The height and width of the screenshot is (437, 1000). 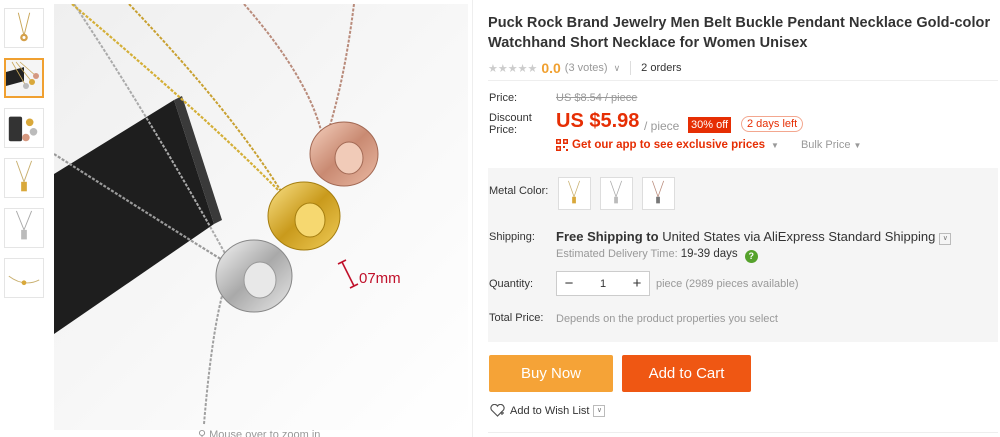 I want to click on wishlist-row: Add to Wish List ∨, so click(x=548, y=410).